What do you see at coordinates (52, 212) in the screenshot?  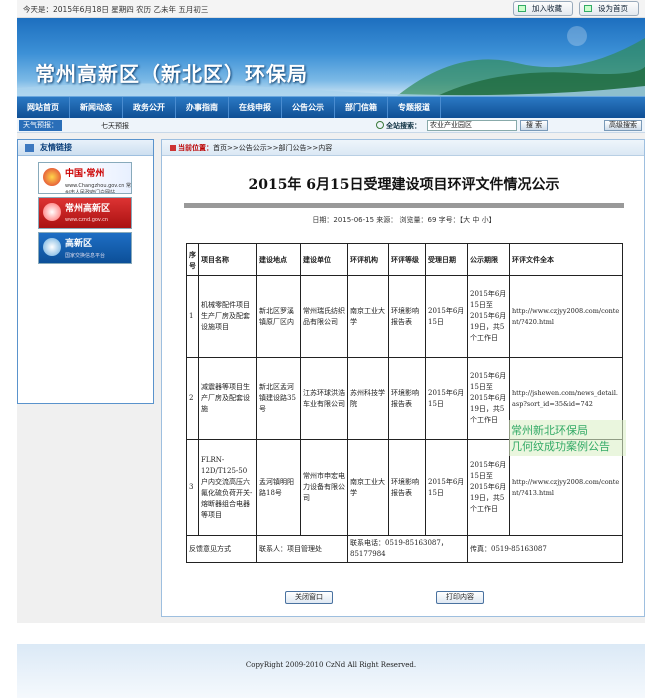 I see `logo-icon` at bounding box center [52, 212].